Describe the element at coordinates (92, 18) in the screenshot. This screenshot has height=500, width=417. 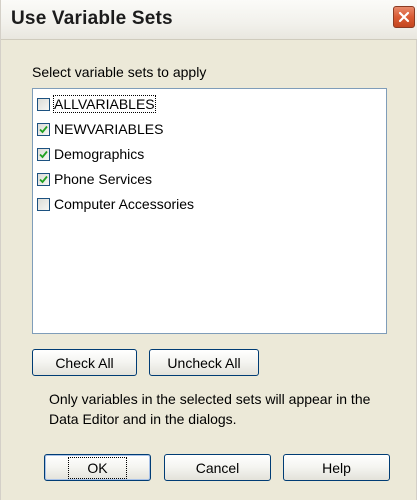
I see `dialog-title: Use Variable Sets` at that location.